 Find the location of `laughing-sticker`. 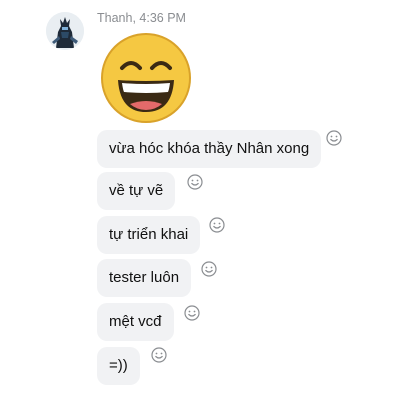

laughing-sticker is located at coordinates (146, 78).